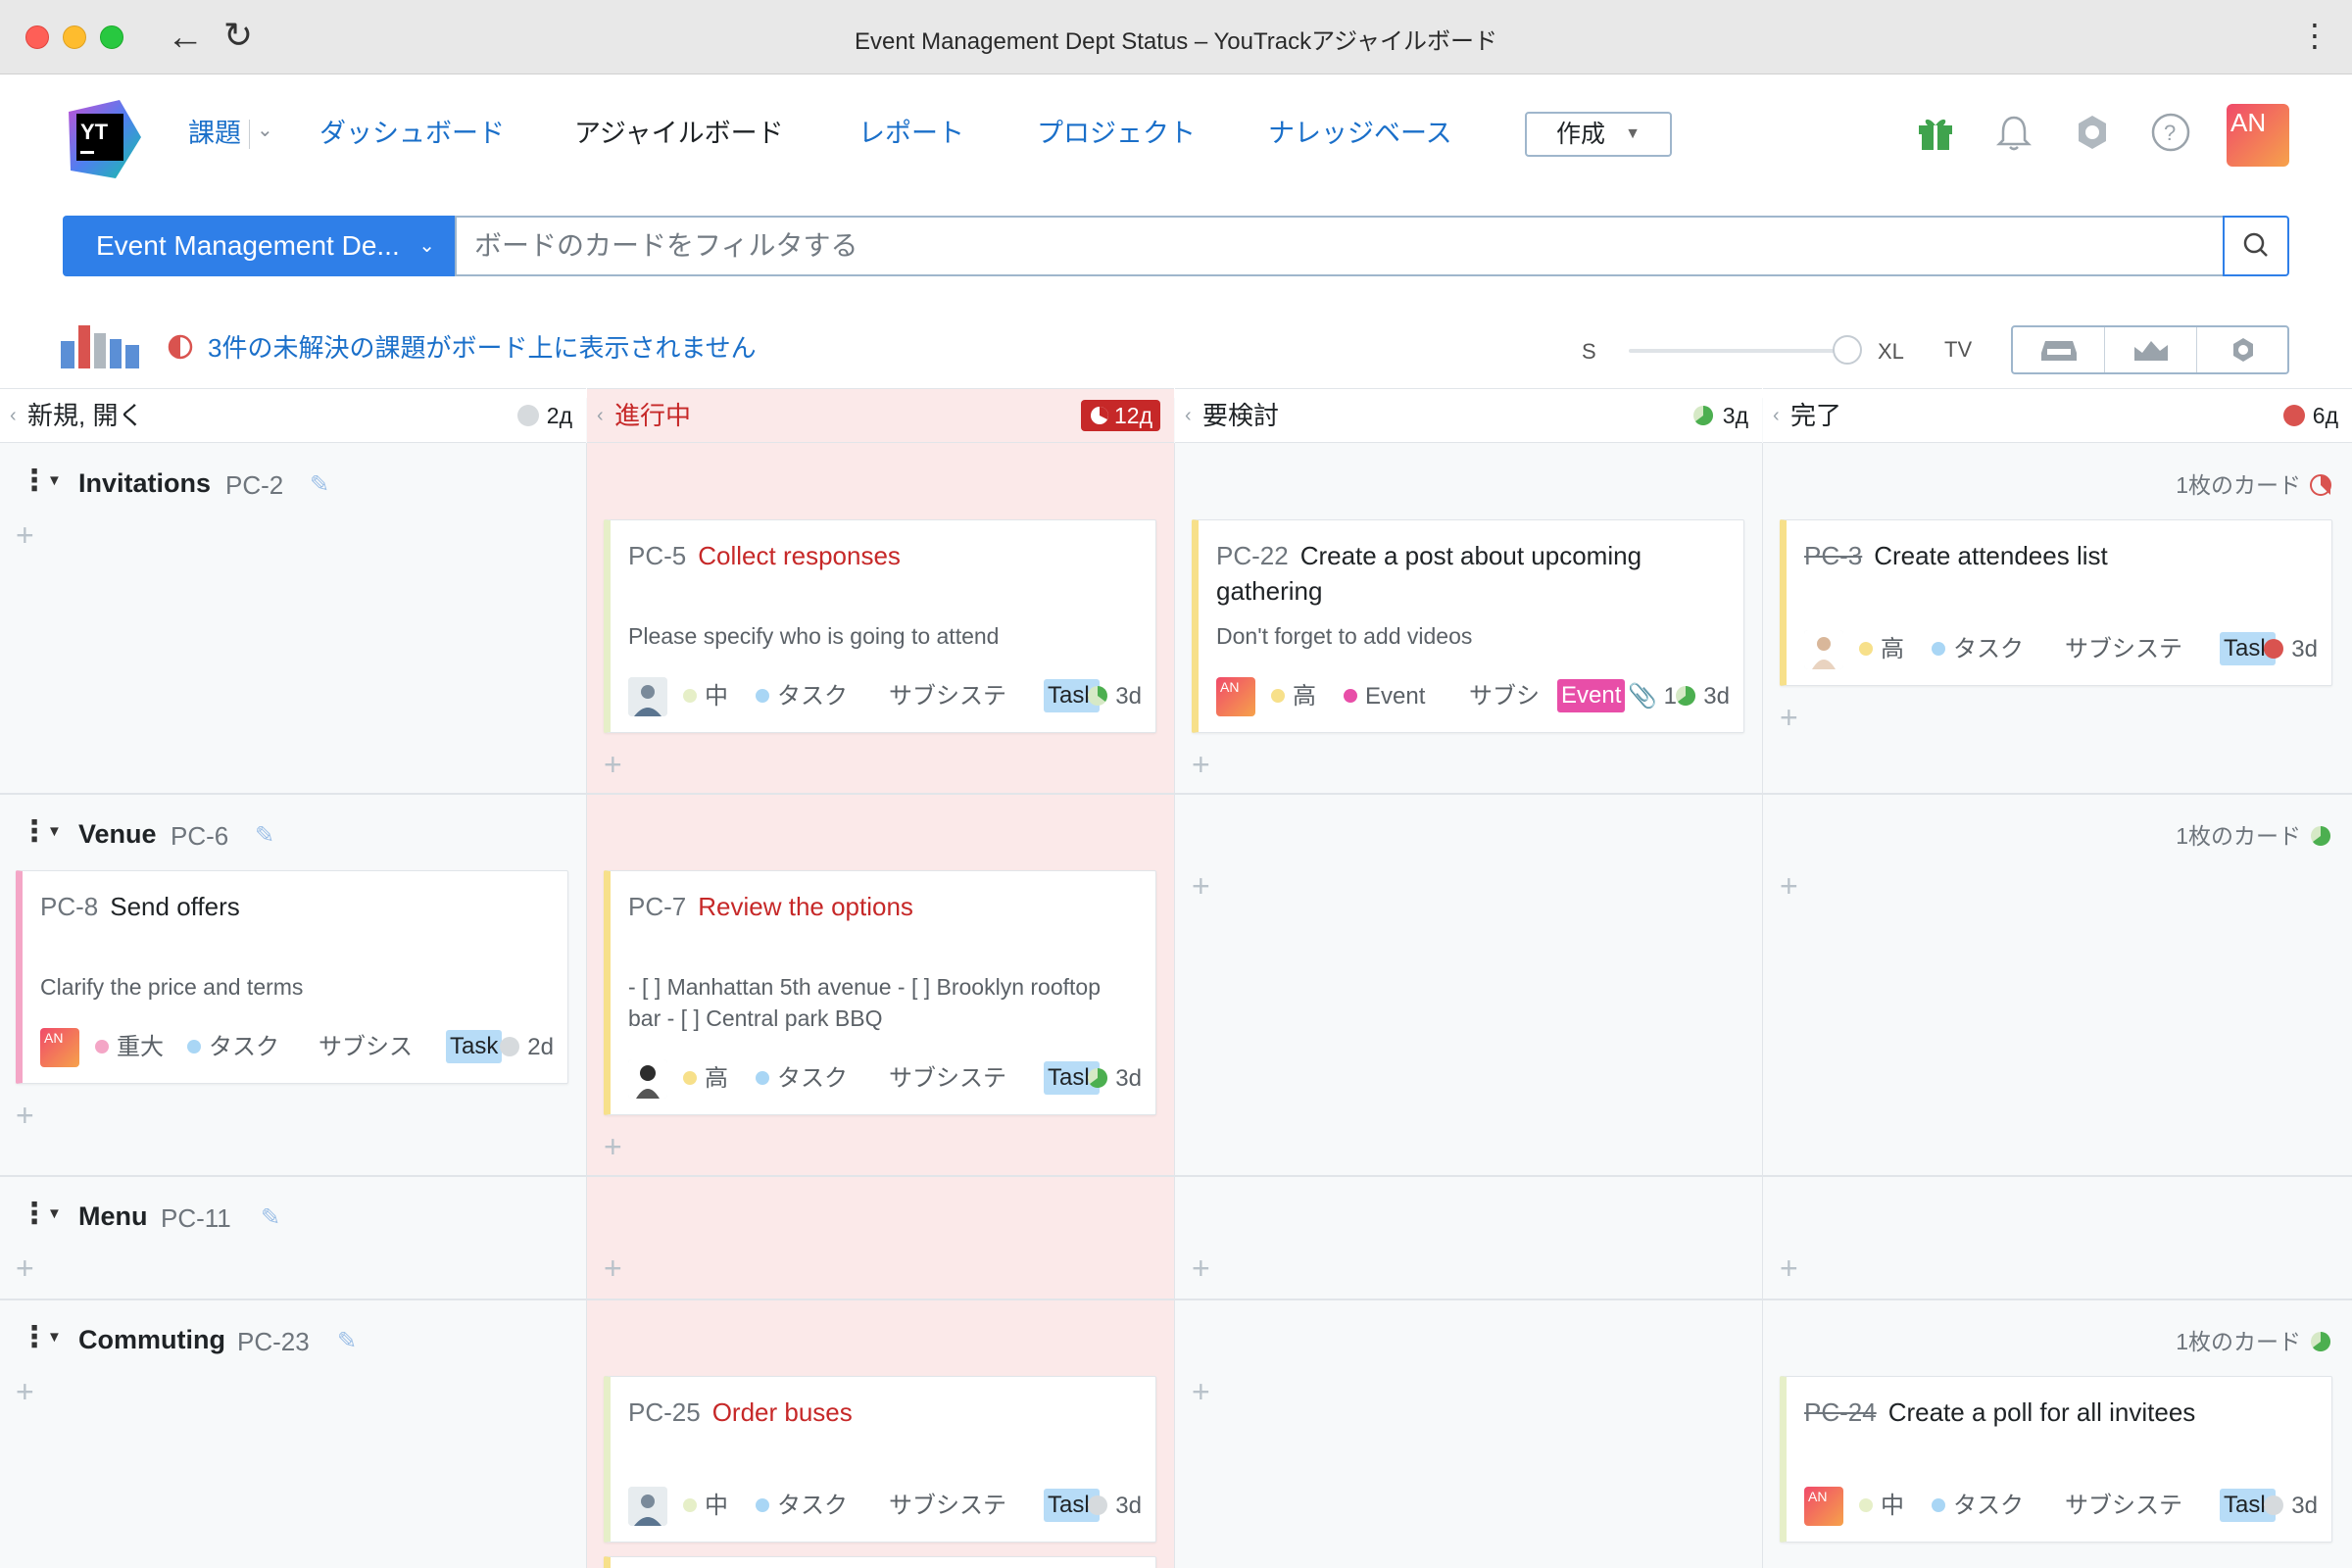  What do you see at coordinates (259, 246) in the screenshot?
I see `board-selector: Event Management De... ⌄` at bounding box center [259, 246].